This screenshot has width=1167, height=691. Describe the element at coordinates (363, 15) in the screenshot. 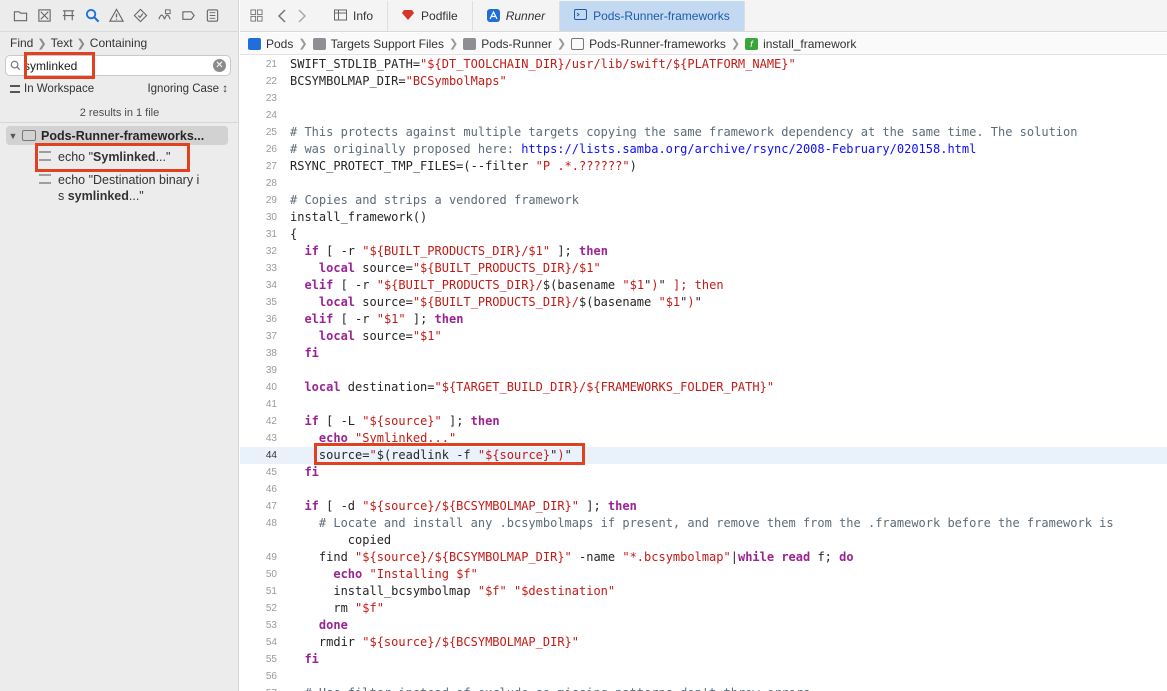

I see `tab-label: Info` at that location.